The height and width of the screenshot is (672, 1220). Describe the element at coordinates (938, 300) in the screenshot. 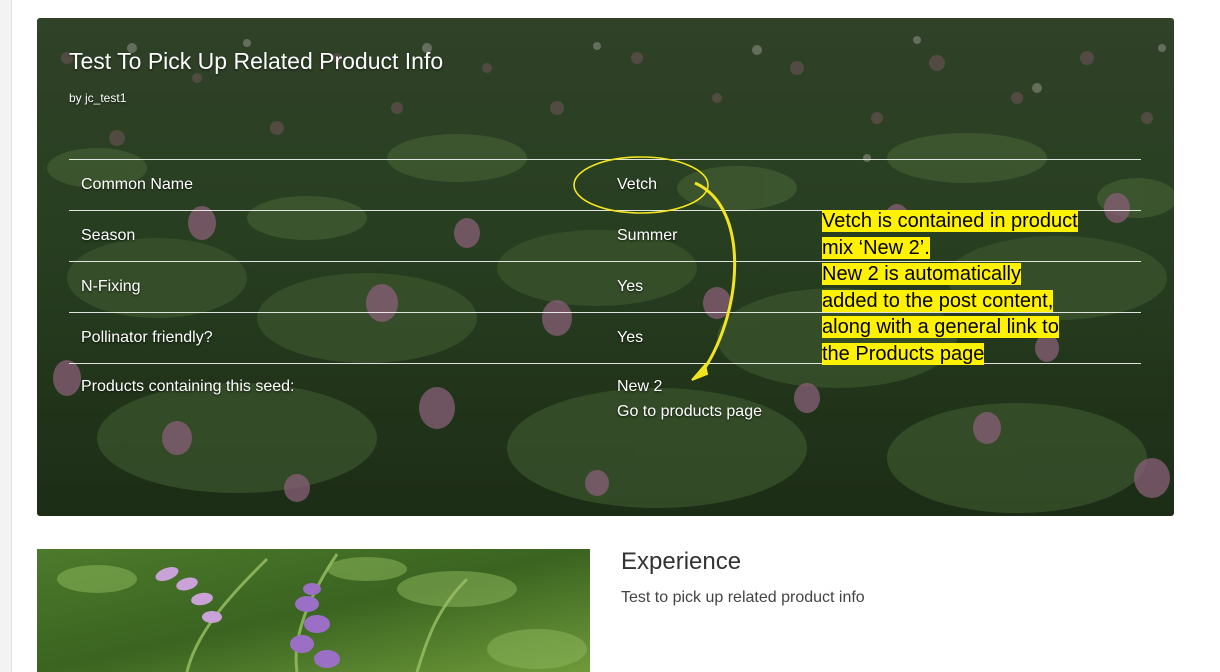

I see `note-line-4: added to the post content,` at that location.